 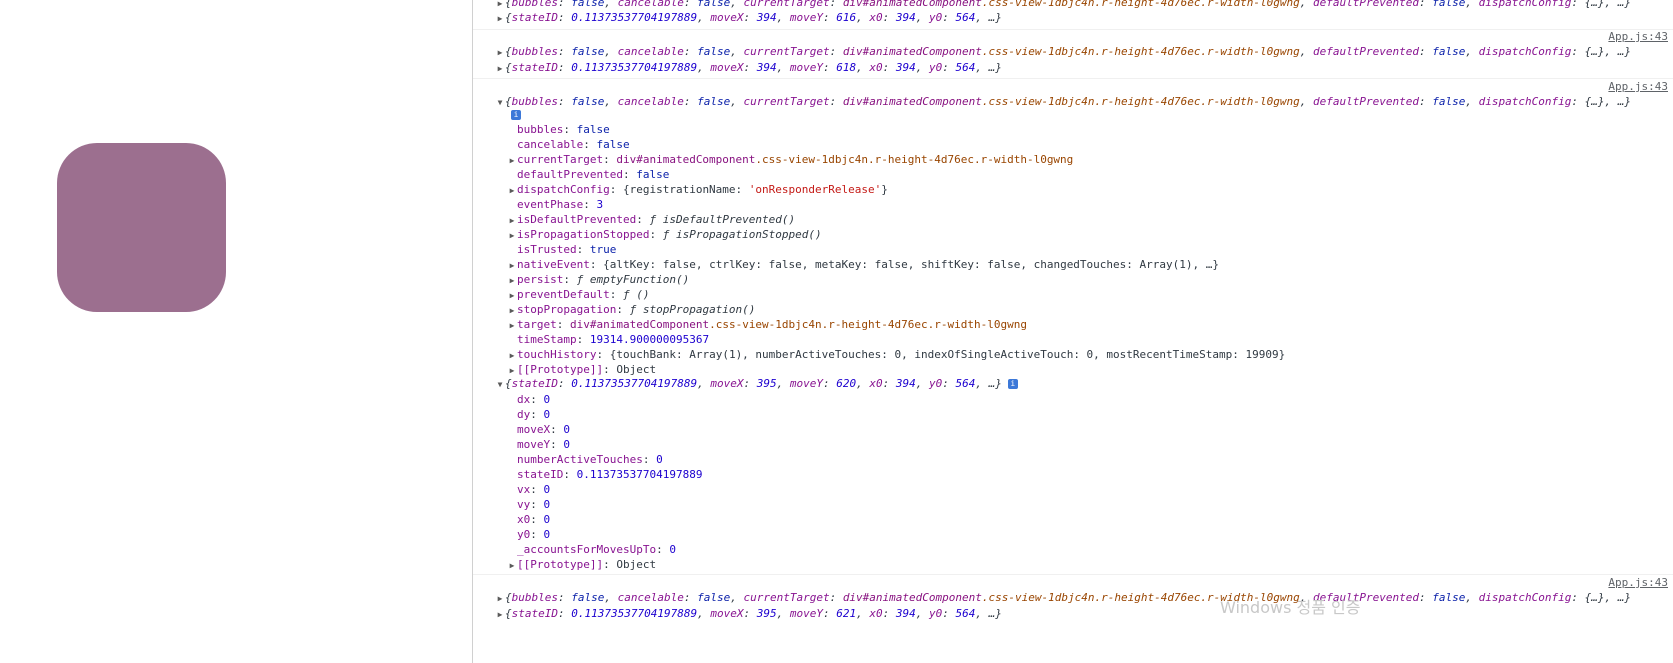 I want to click on event-property-row: ▶ [[Prototype]]: Object, so click(x=582, y=369).